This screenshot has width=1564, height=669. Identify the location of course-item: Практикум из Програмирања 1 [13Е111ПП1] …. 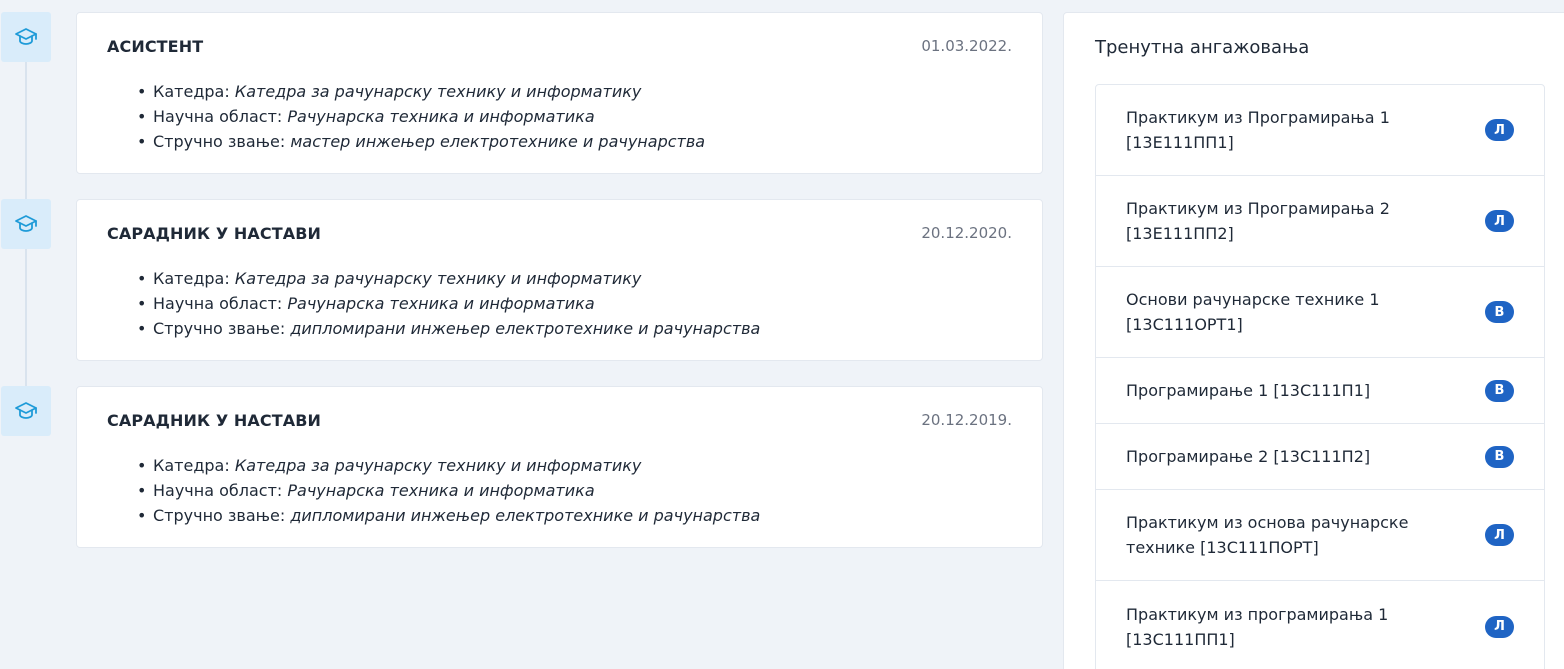
(1320, 130).